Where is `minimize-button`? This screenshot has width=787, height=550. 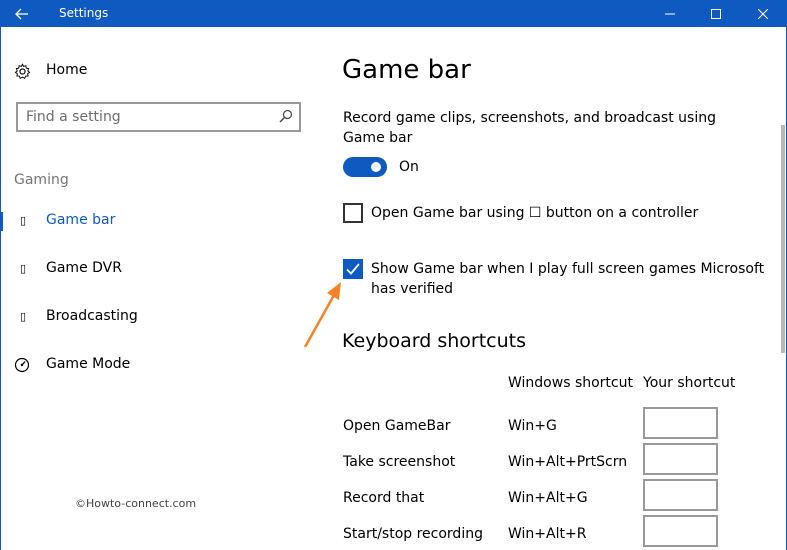
minimize-button is located at coordinates (670, 13).